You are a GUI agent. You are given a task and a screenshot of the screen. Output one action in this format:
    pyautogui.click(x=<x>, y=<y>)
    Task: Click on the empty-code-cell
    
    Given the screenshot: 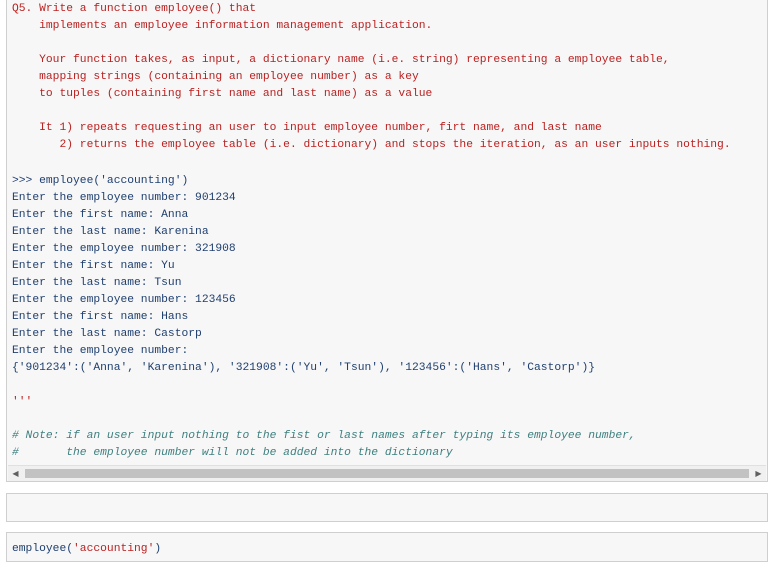 What is the action you would take?
    pyautogui.click(x=387, y=507)
    